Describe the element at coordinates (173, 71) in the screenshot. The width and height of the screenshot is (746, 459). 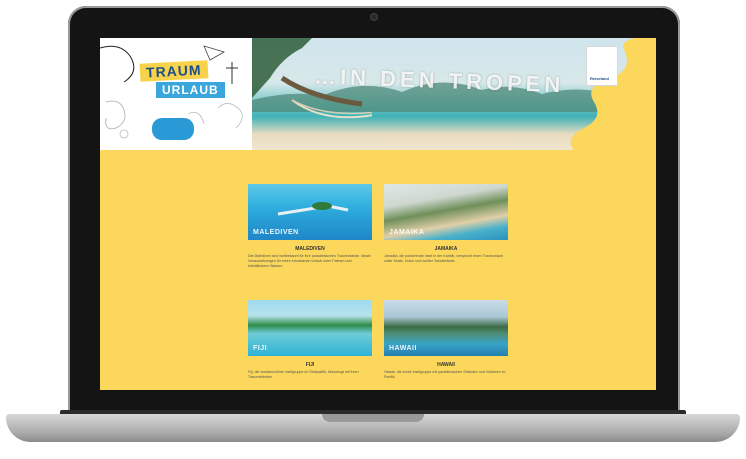
I see `logo-text-line1: TRAUM` at that location.